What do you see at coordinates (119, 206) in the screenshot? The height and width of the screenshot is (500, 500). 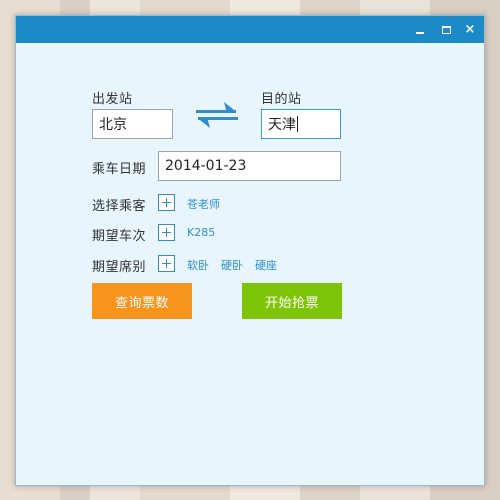 I see `passenger-label: 选择乘客` at bounding box center [119, 206].